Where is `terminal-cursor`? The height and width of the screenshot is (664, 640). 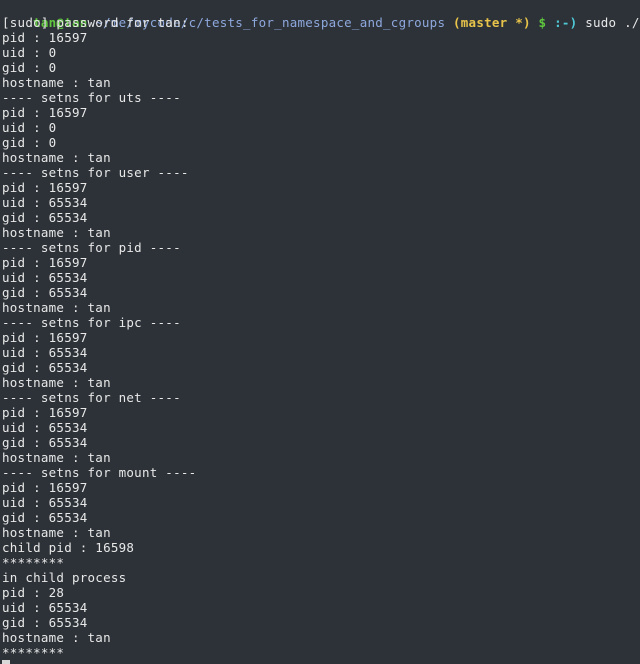 terminal-cursor is located at coordinates (6, 662).